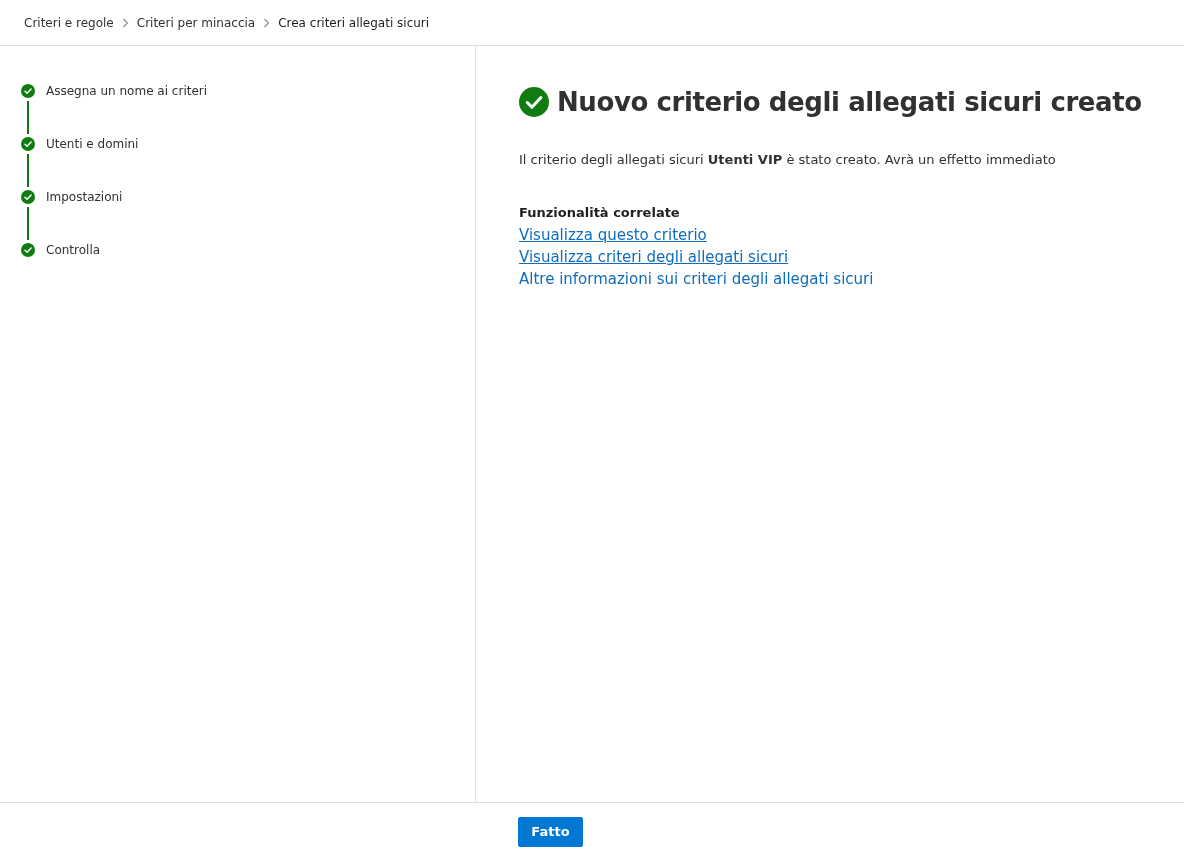 This screenshot has height=853, width=1184. Describe the element at coordinates (354, 23) in the screenshot. I see `breadcrumb-current: Crea criteri allegati sicuri` at that location.